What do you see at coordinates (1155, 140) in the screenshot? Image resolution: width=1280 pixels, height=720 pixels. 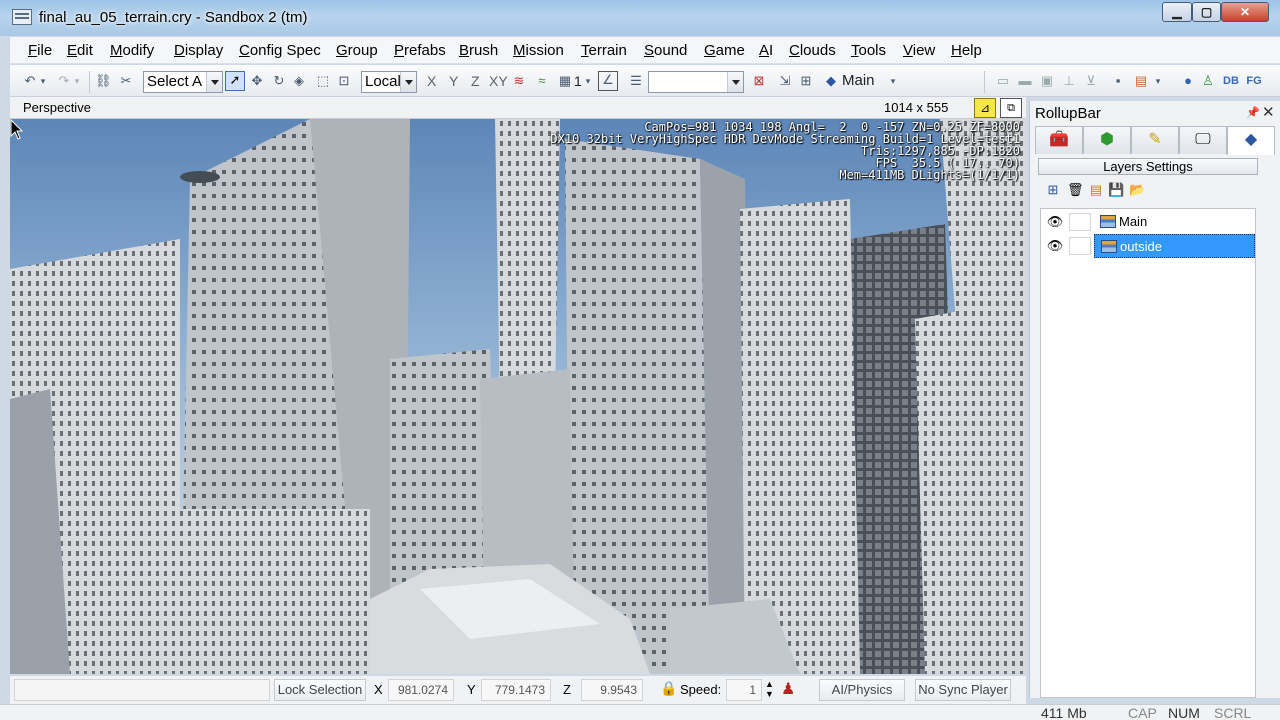 I see `modify-tab-icon: ✎` at bounding box center [1155, 140].